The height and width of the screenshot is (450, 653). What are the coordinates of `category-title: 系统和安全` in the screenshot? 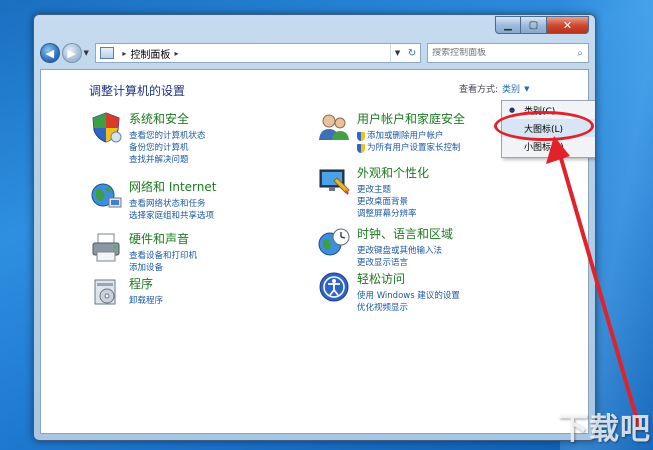 It's located at (167, 118).